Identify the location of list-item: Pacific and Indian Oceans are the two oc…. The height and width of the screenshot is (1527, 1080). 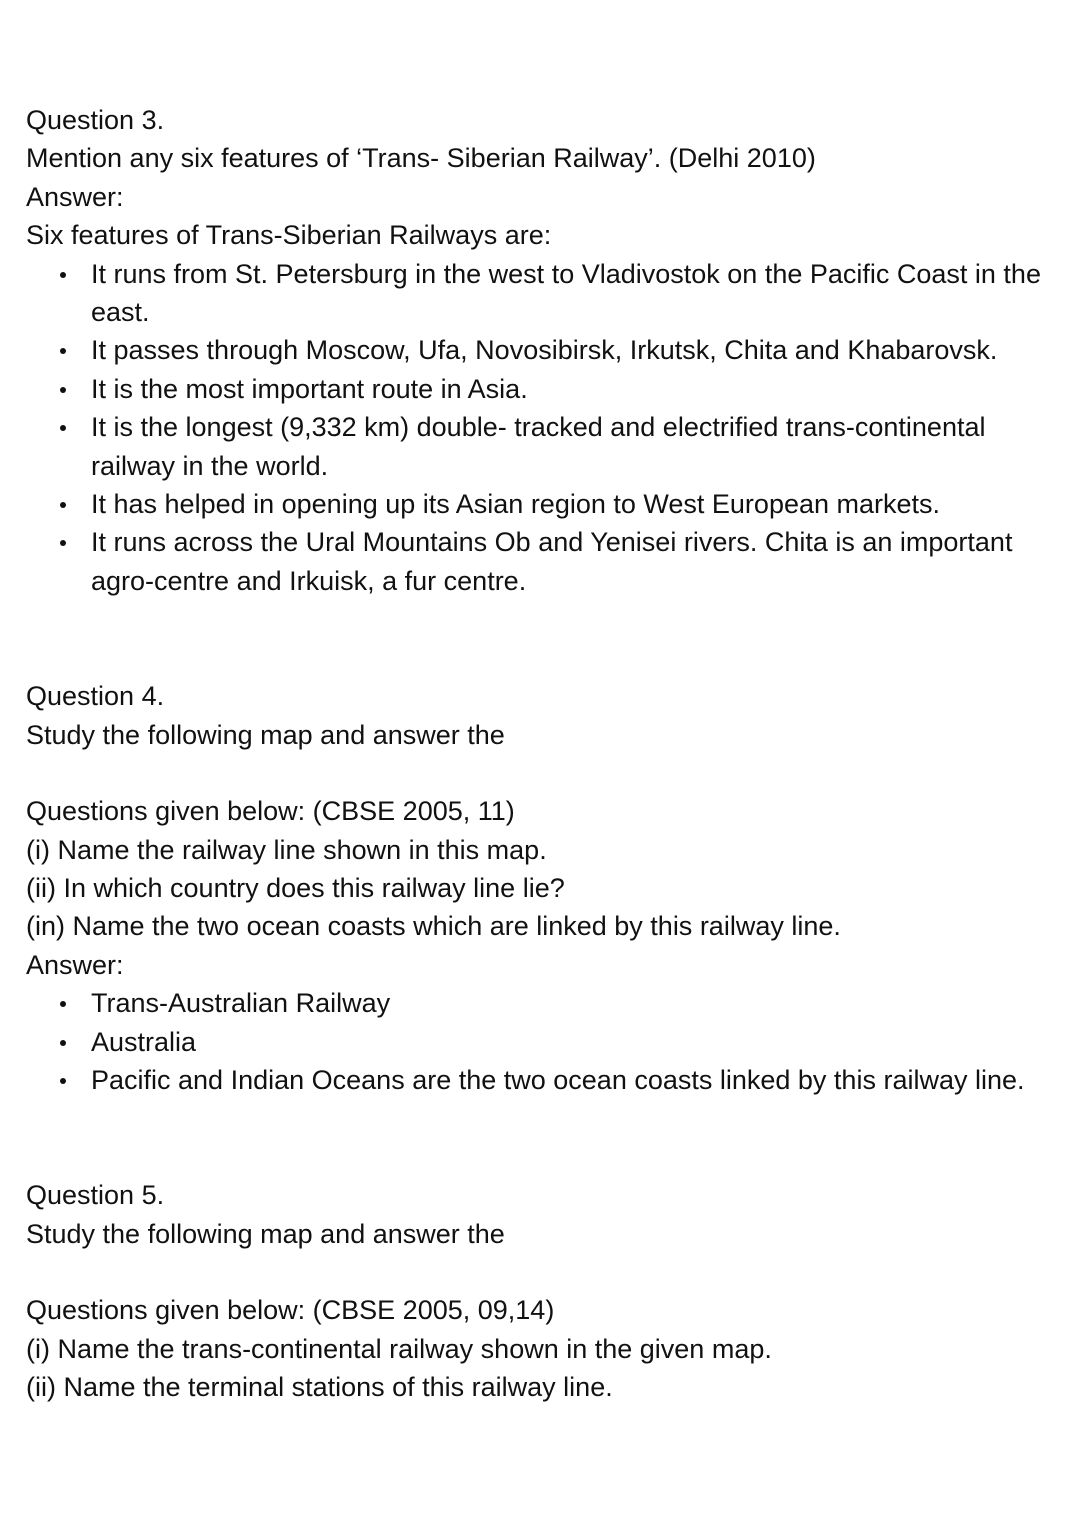
(543, 1080).